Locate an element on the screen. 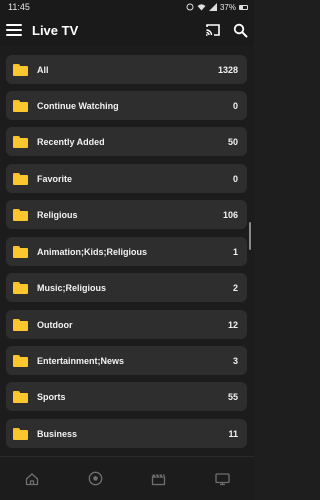 This screenshot has width=320, height=500. category-item-religious: Religious 106 is located at coordinates (126, 214).